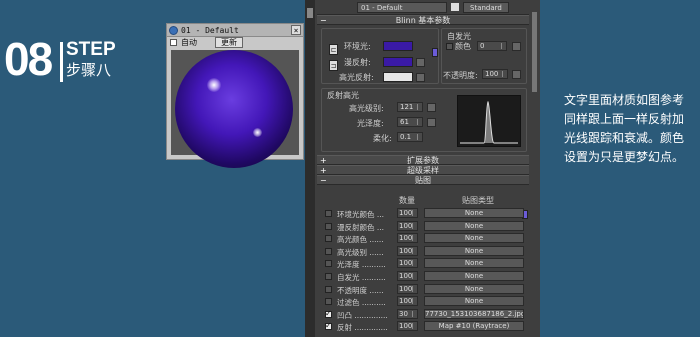 The height and width of the screenshot is (337, 700). What do you see at coordinates (423, 160) in the screenshot?
I see `rollout-extended: + 扩展参数` at bounding box center [423, 160].